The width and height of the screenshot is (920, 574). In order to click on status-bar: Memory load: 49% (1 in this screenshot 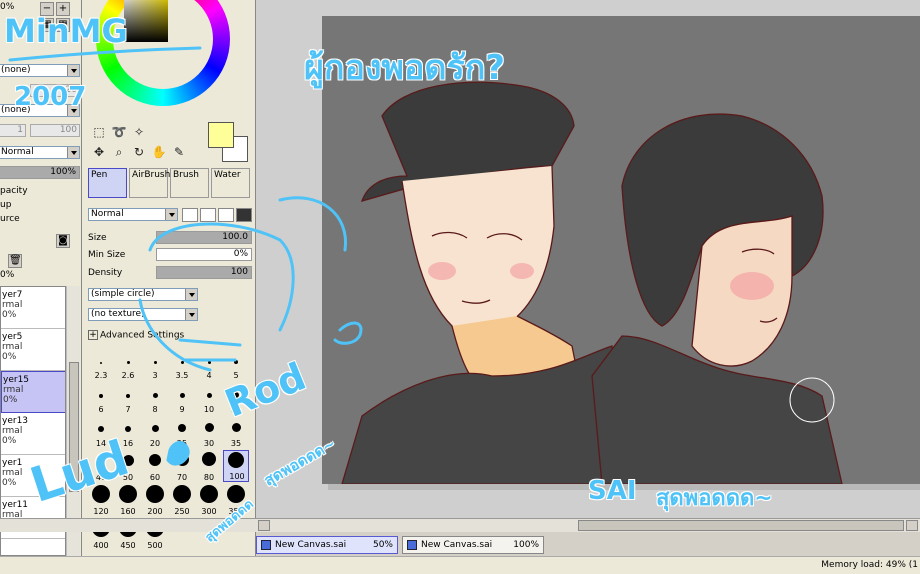, I will do `click(460, 565)`.